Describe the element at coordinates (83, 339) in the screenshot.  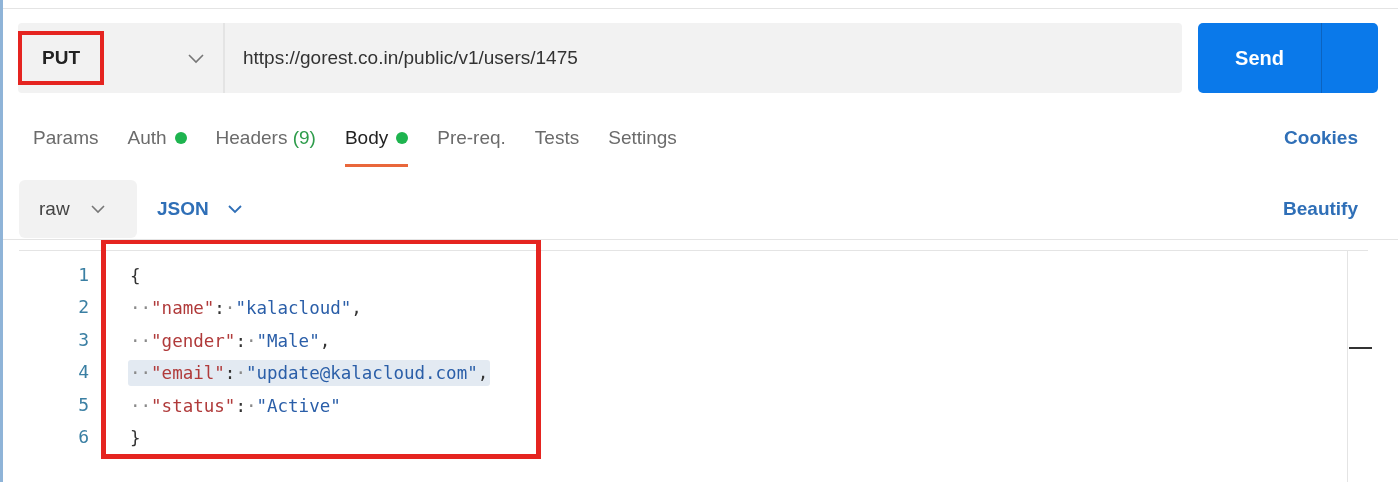
I see `line-number: 3` at that location.